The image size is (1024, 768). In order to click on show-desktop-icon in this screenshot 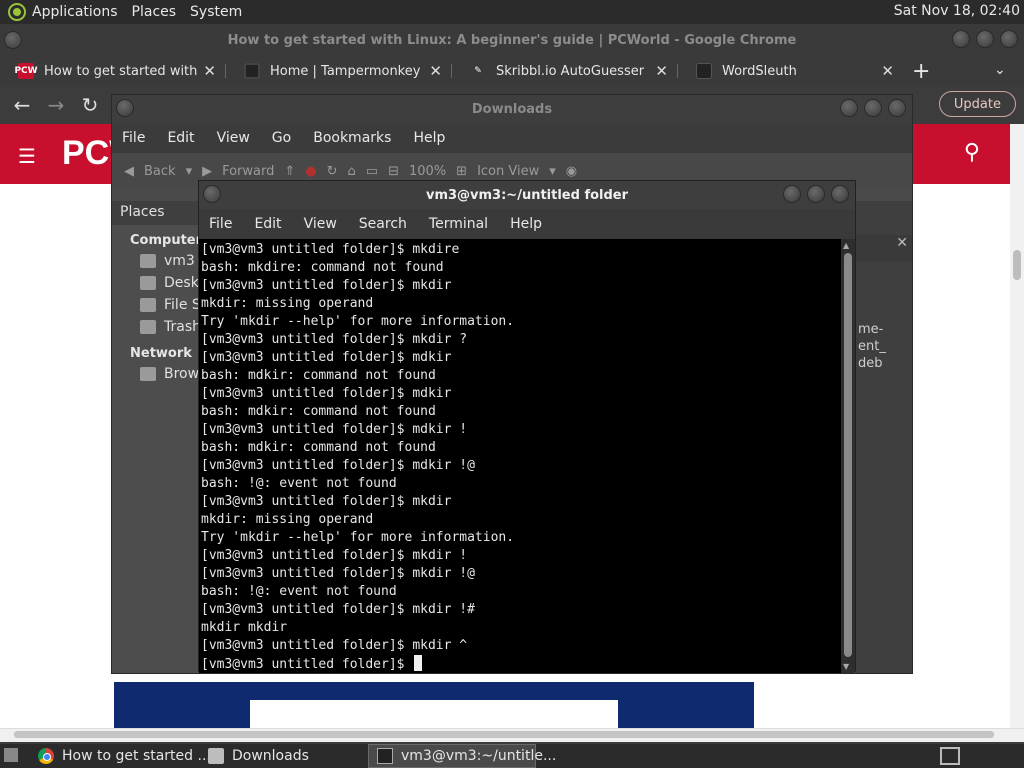, I will do `click(11, 755)`.